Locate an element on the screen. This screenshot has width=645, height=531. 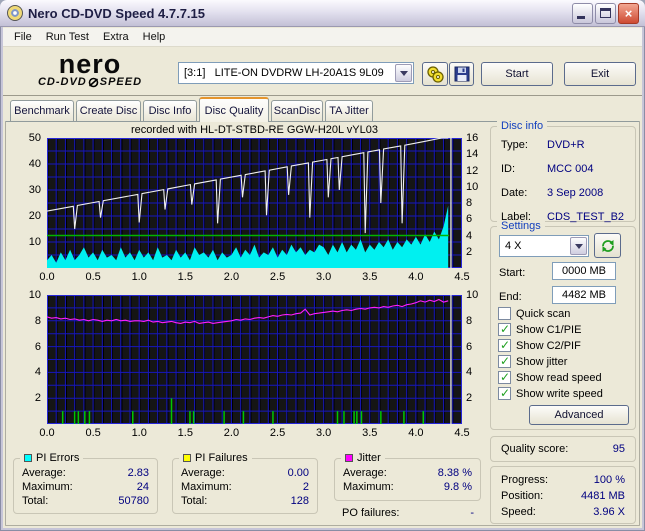
menu-file: File is located at coordinates (23, 37).